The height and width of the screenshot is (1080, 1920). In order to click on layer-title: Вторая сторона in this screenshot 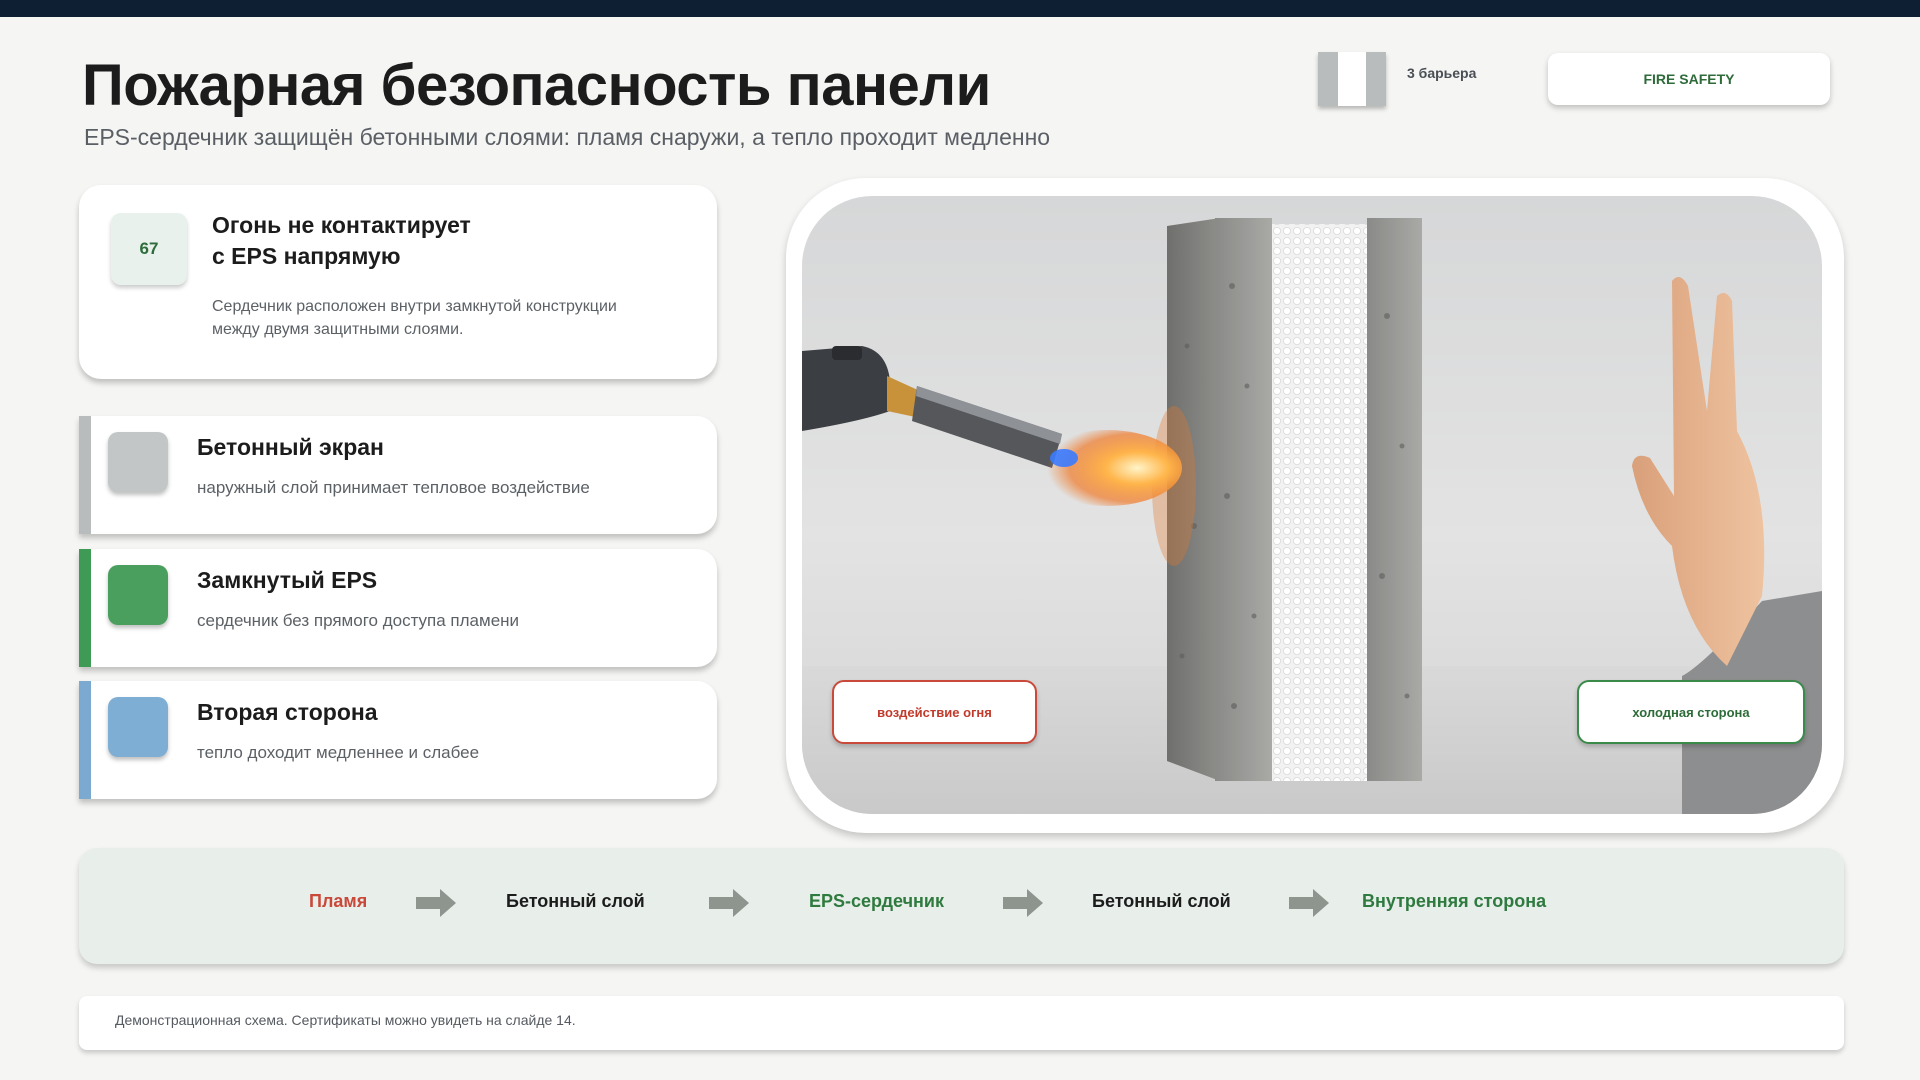, I will do `click(287, 712)`.